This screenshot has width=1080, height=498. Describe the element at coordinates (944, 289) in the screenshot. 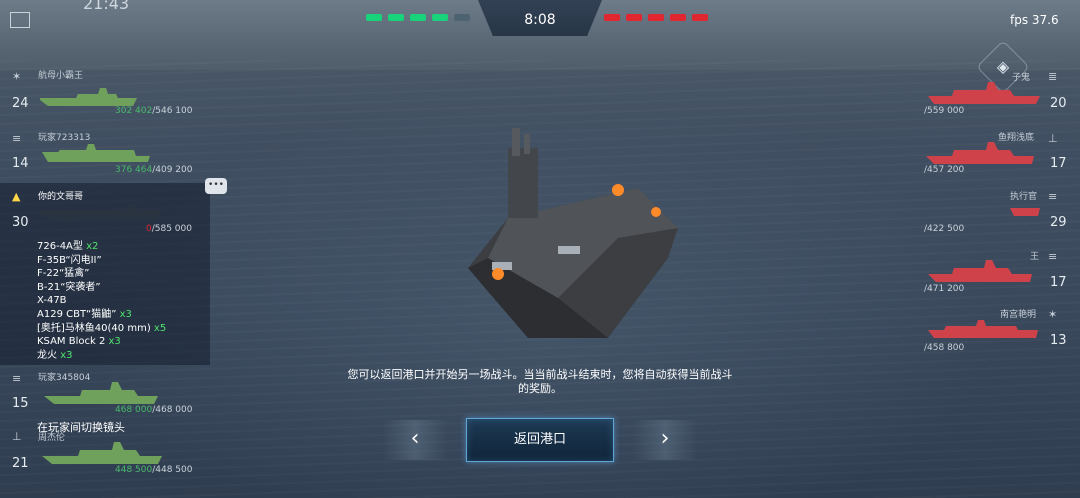

I see `enemy-health: /471 200` at that location.